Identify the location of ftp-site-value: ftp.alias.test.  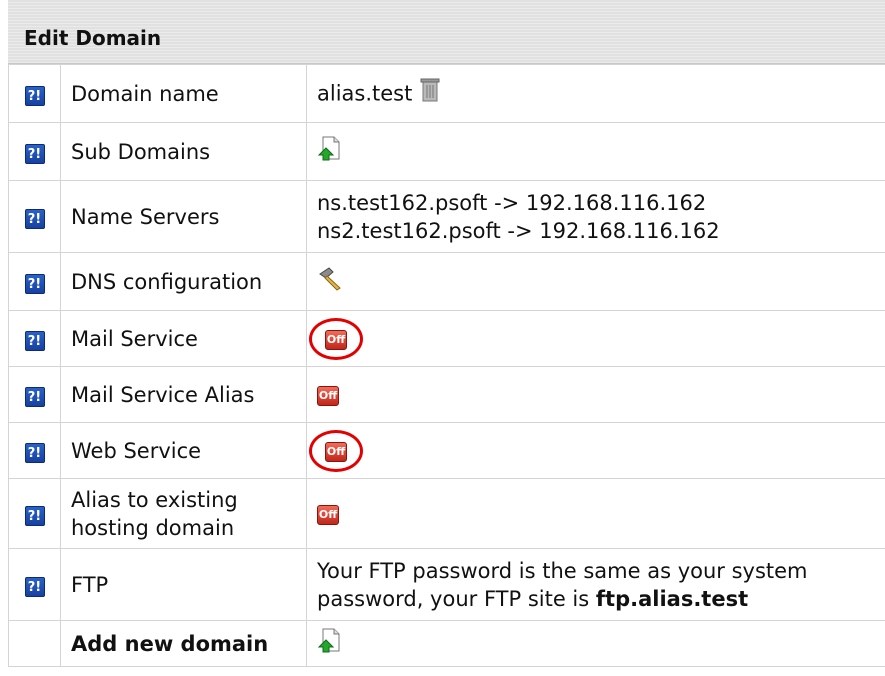
(672, 598).